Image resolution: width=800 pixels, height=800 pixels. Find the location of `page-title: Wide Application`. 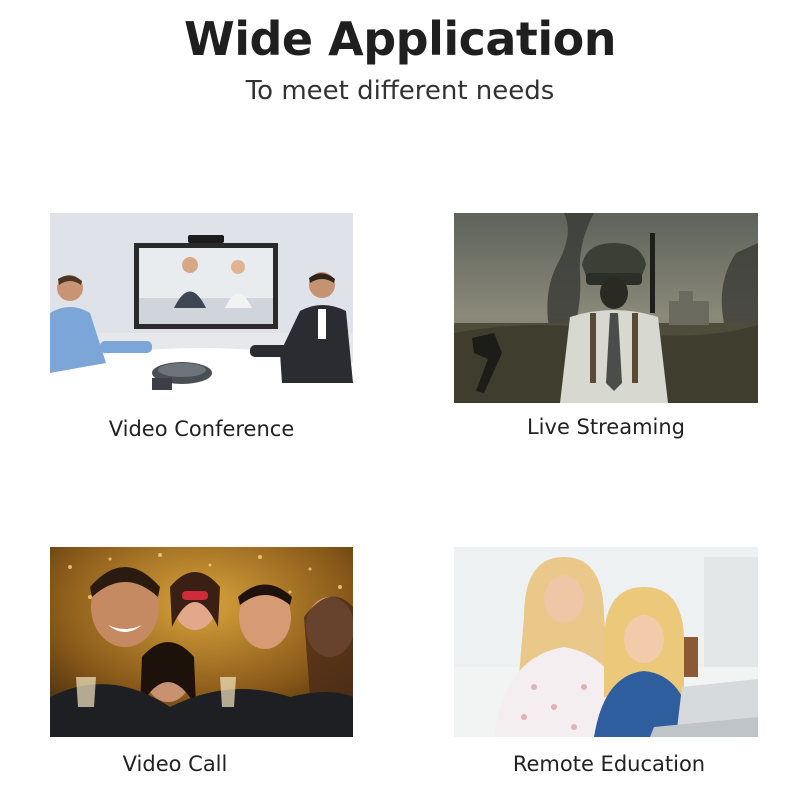

page-title: Wide Application is located at coordinates (400, 39).